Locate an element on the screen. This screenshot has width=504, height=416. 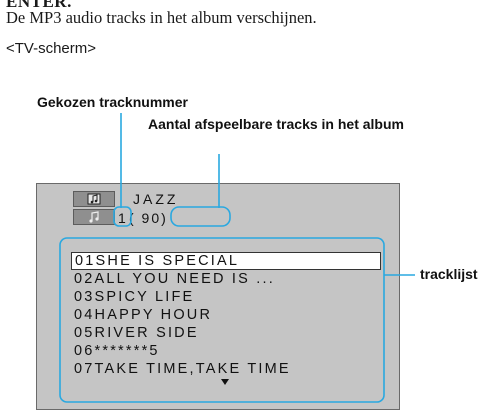
track-item-07: 07TAKE TIME,TAKE TIME is located at coordinates (226, 369).